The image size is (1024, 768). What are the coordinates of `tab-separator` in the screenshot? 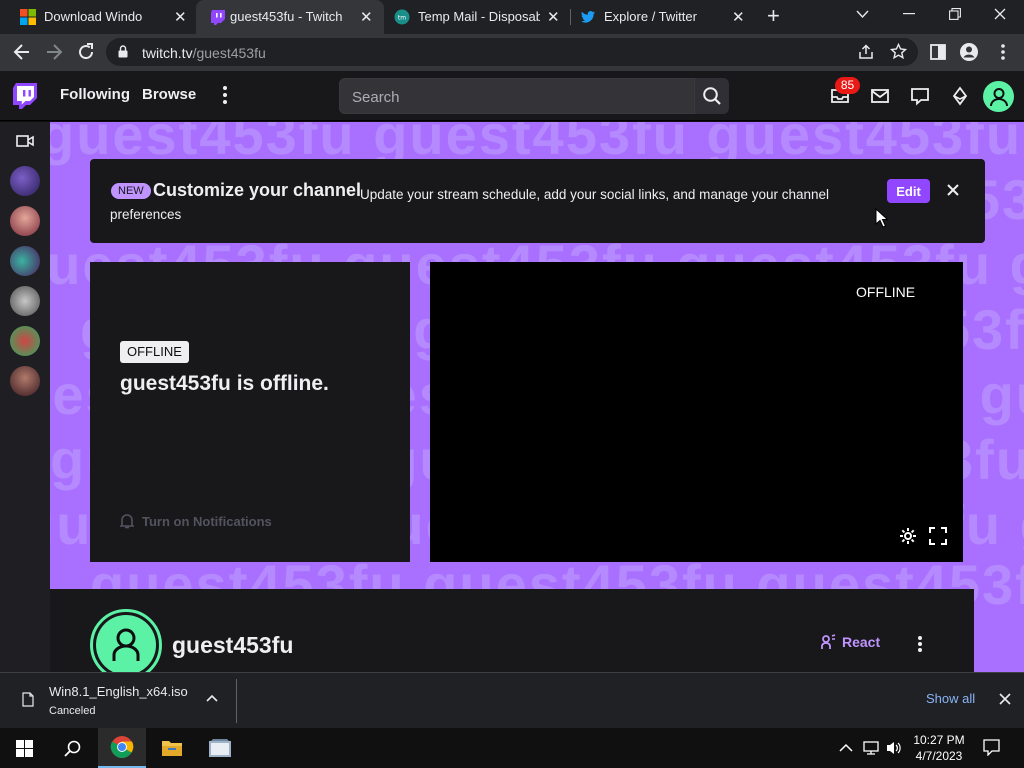 It's located at (570, 17).